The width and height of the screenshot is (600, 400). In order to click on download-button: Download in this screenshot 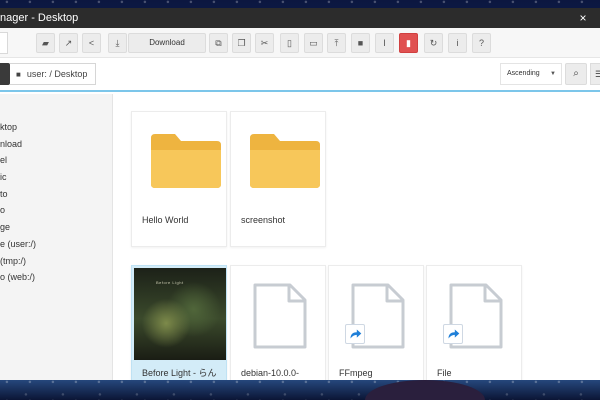, I will do `click(167, 43)`.